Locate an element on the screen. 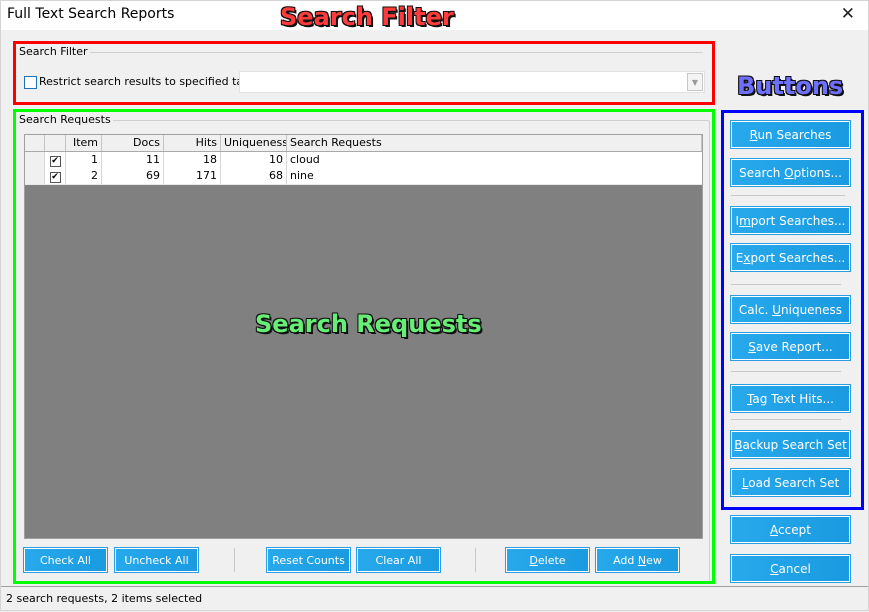 The height and width of the screenshot is (612, 869). search-requests-annotation-label: Search Requests is located at coordinates (368, 323).